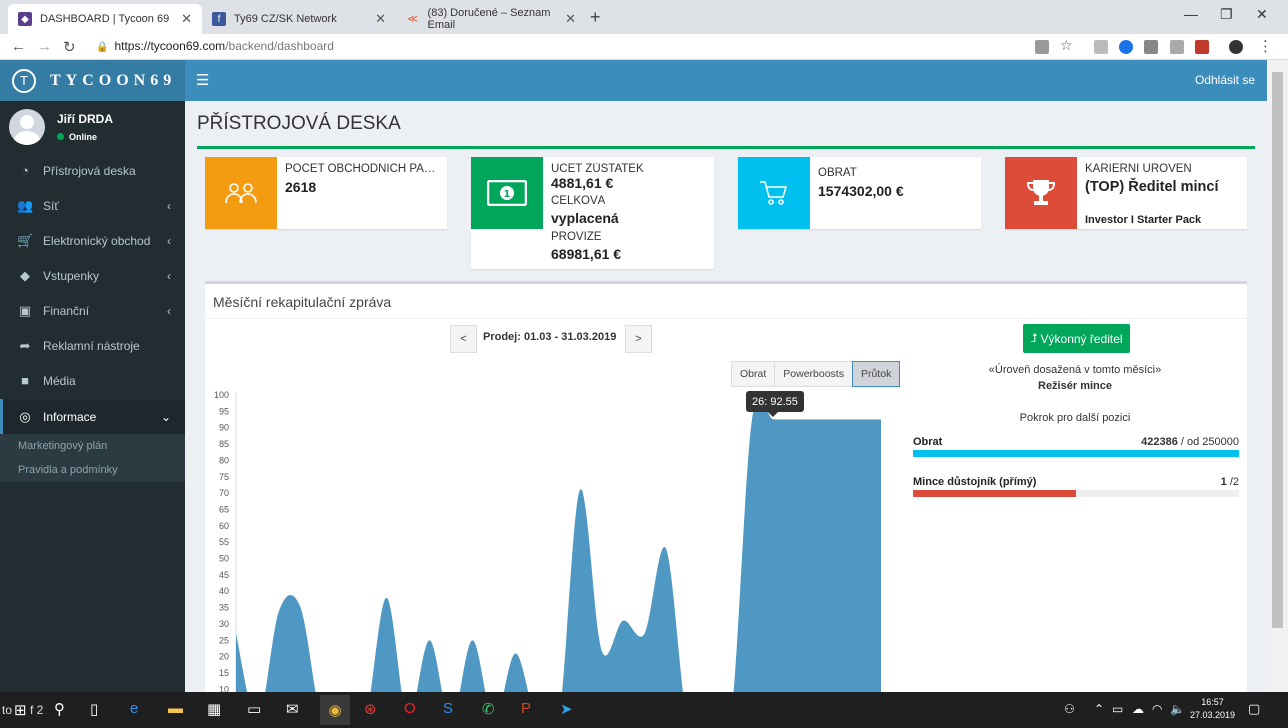 This screenshot has height=728, width=1288. I want to click on executive-director-button: ⮥ Výkonný ředitel, so click(1076, 338).